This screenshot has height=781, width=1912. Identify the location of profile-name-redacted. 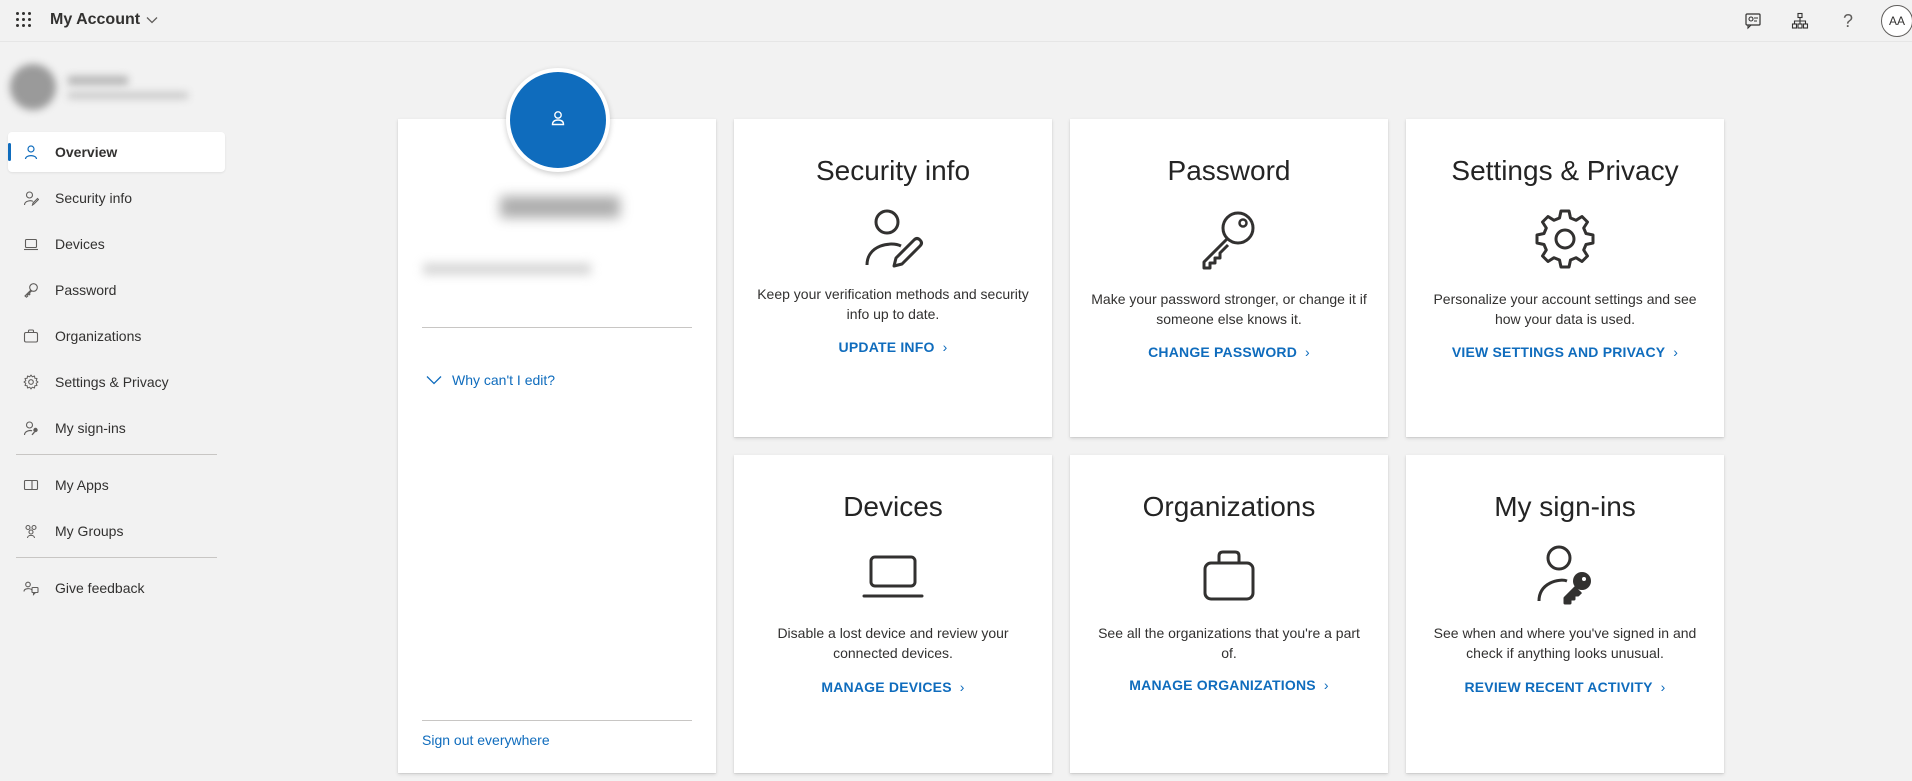
(560, 207).